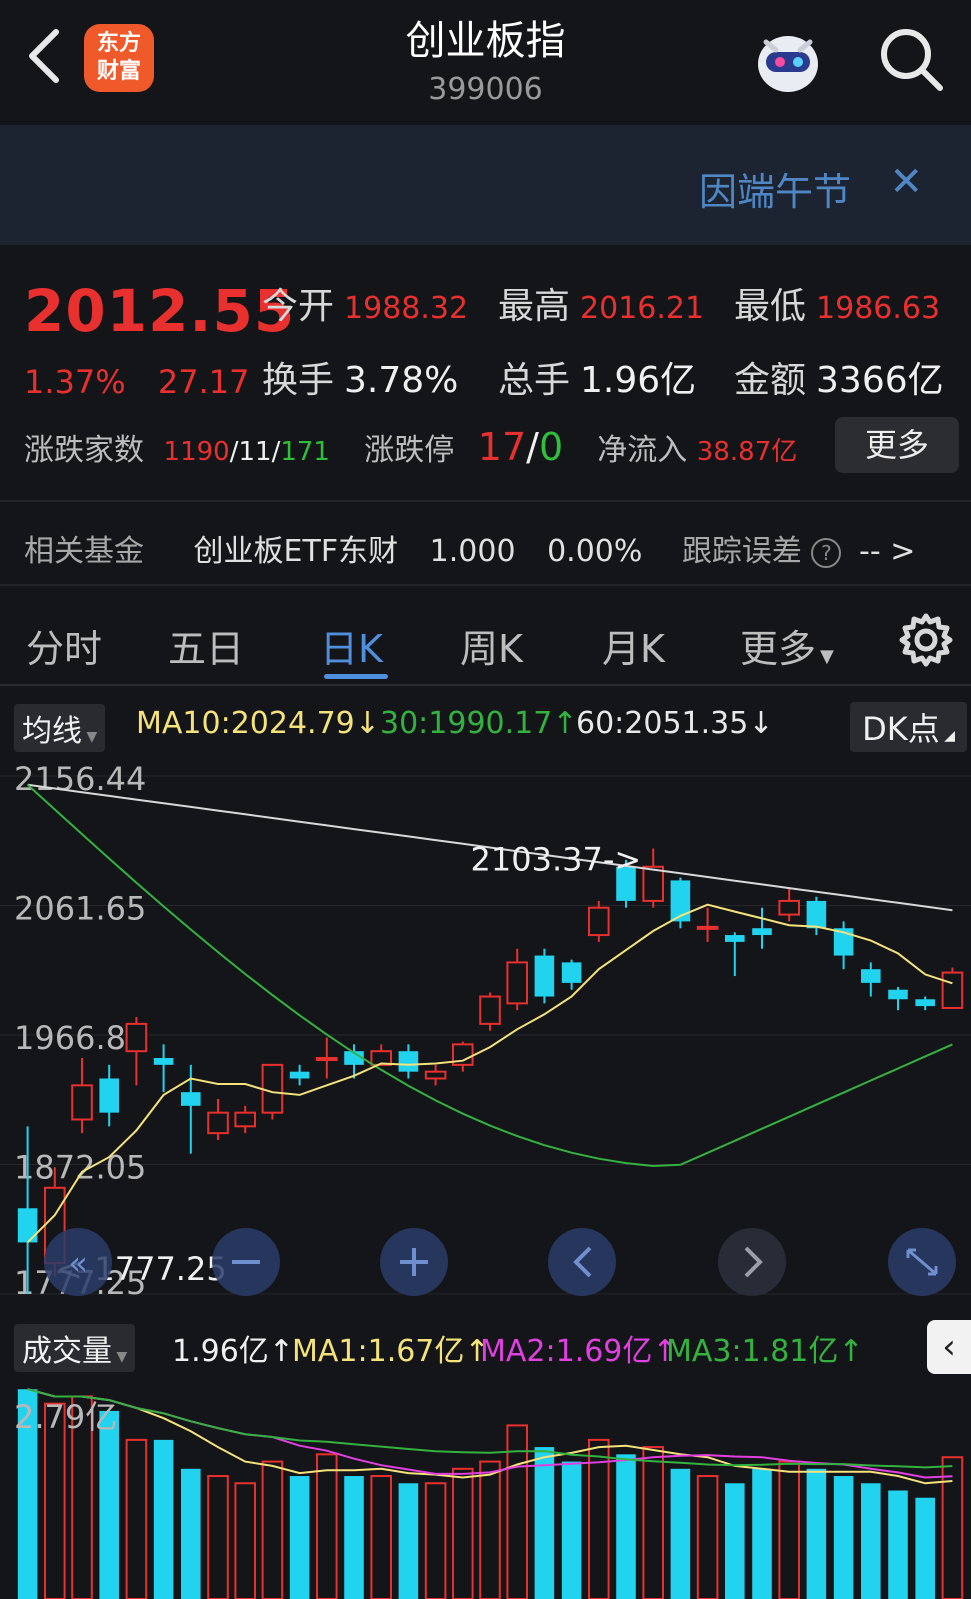  What do you see at coordinates (901, 729) in the screenshot?
I see `dk-point-label: DK点` at bounding box center [901, 729].